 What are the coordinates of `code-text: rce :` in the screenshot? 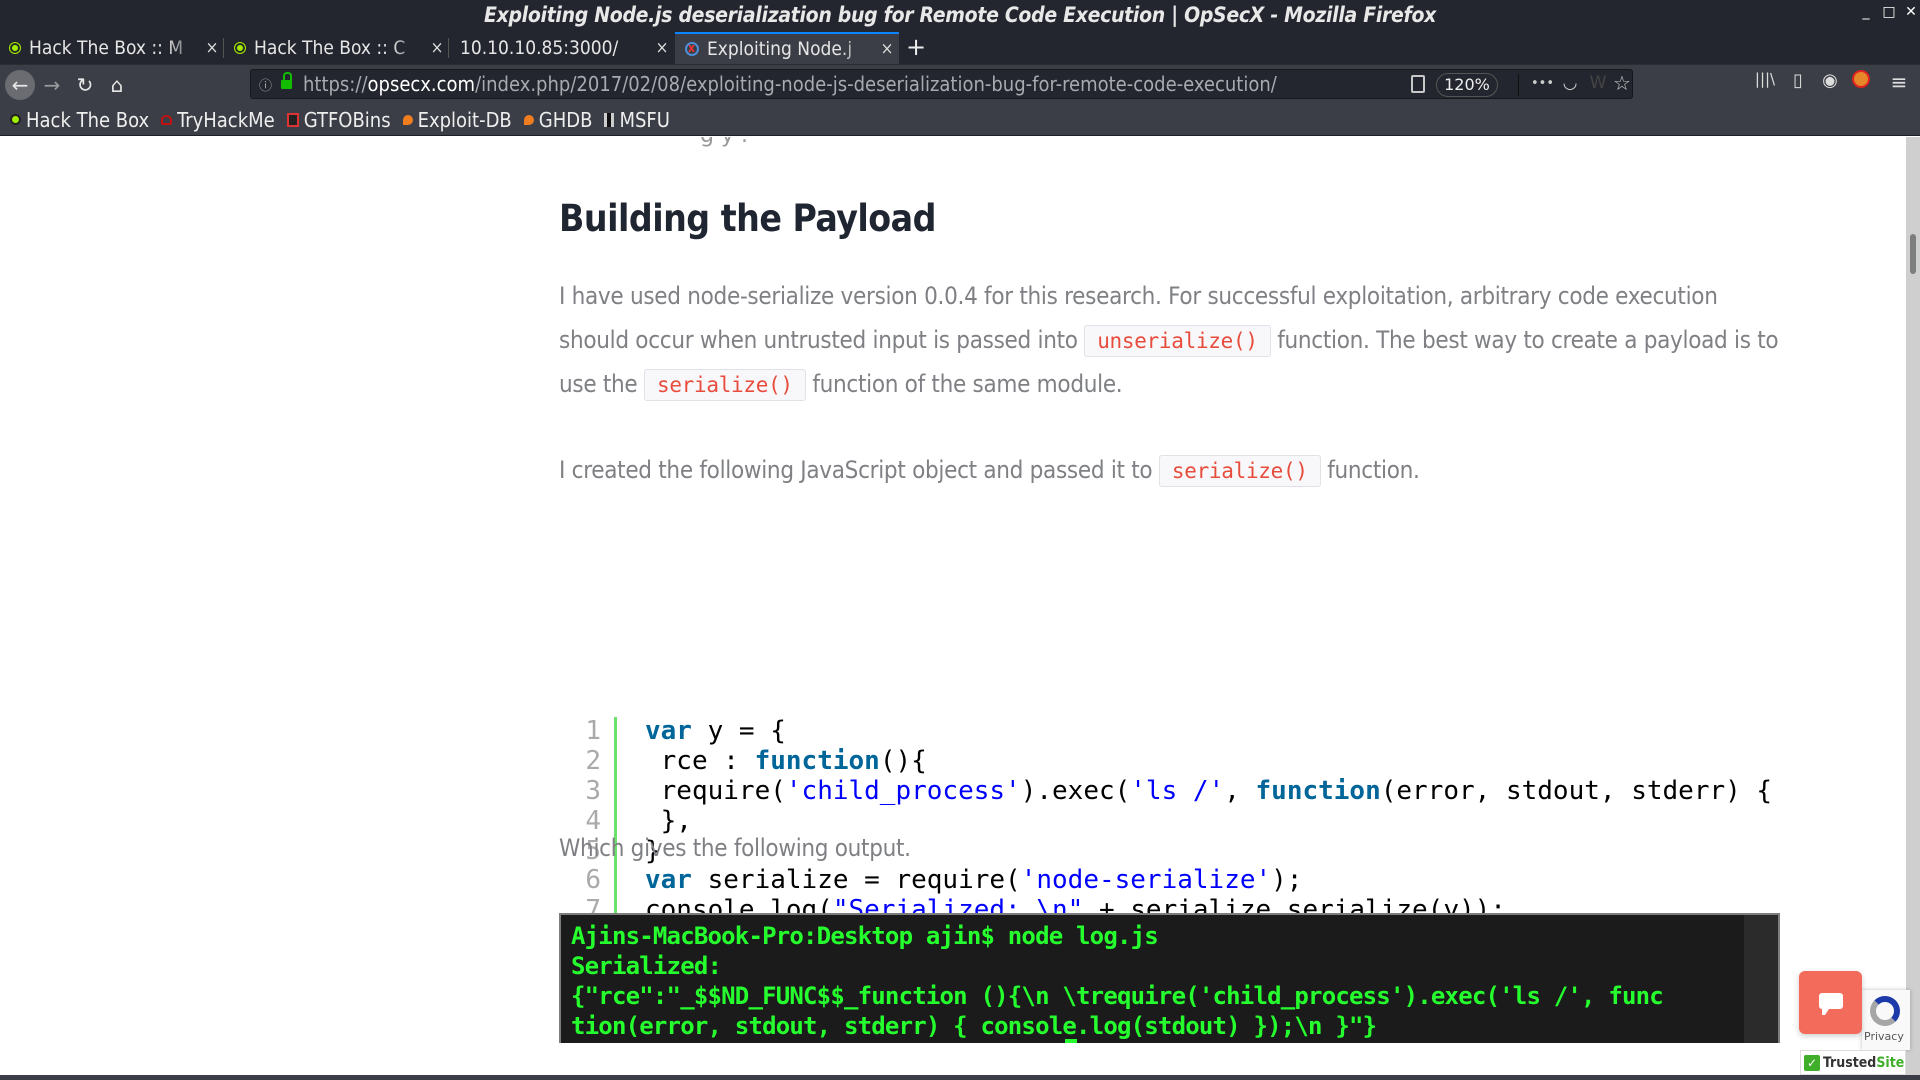 It's located at (700, 760).